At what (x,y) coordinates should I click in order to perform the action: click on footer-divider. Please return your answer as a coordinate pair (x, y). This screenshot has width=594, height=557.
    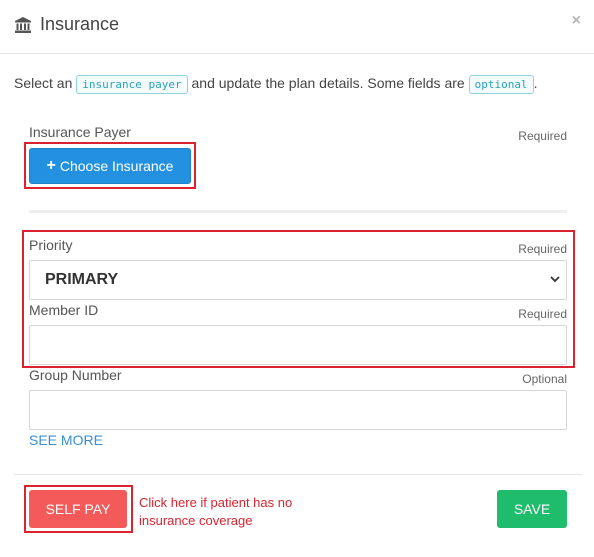
    Looking at the image, I should click on (298, 474).